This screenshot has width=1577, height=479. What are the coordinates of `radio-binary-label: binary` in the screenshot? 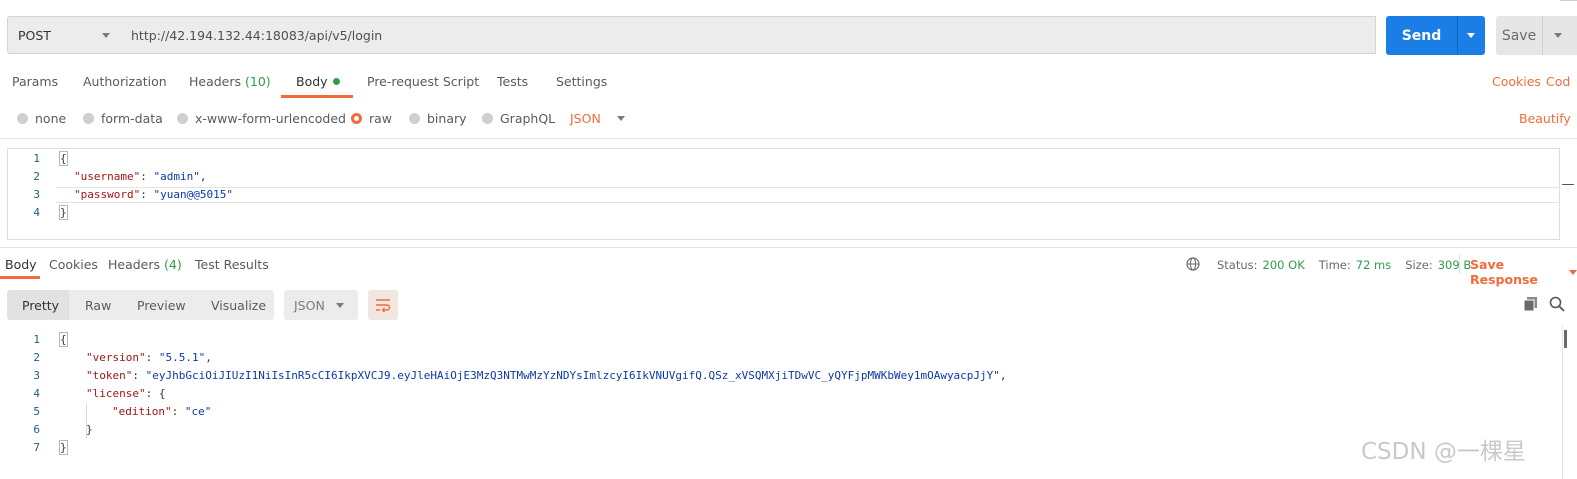 It's located at (447, 118).